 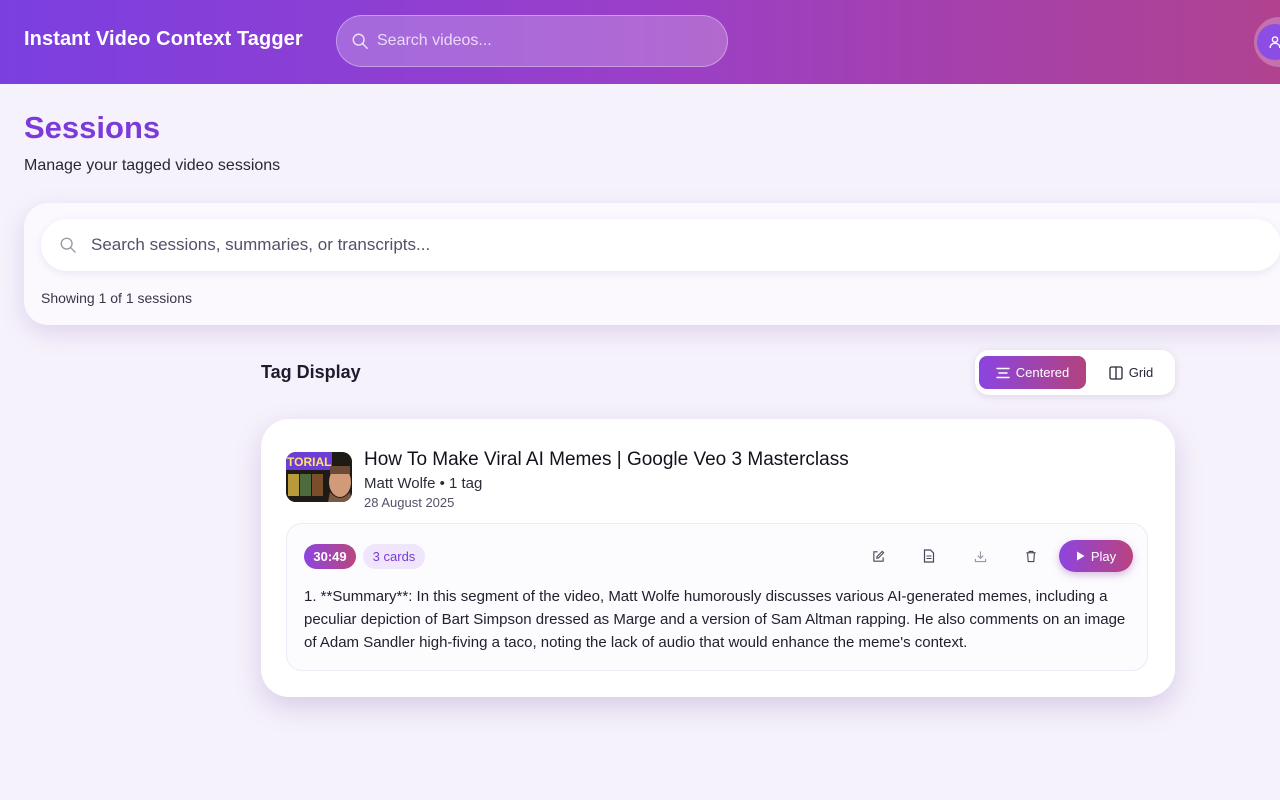 I want to click on tag-display-heading: Tag Display, so click(x=311, y=372).